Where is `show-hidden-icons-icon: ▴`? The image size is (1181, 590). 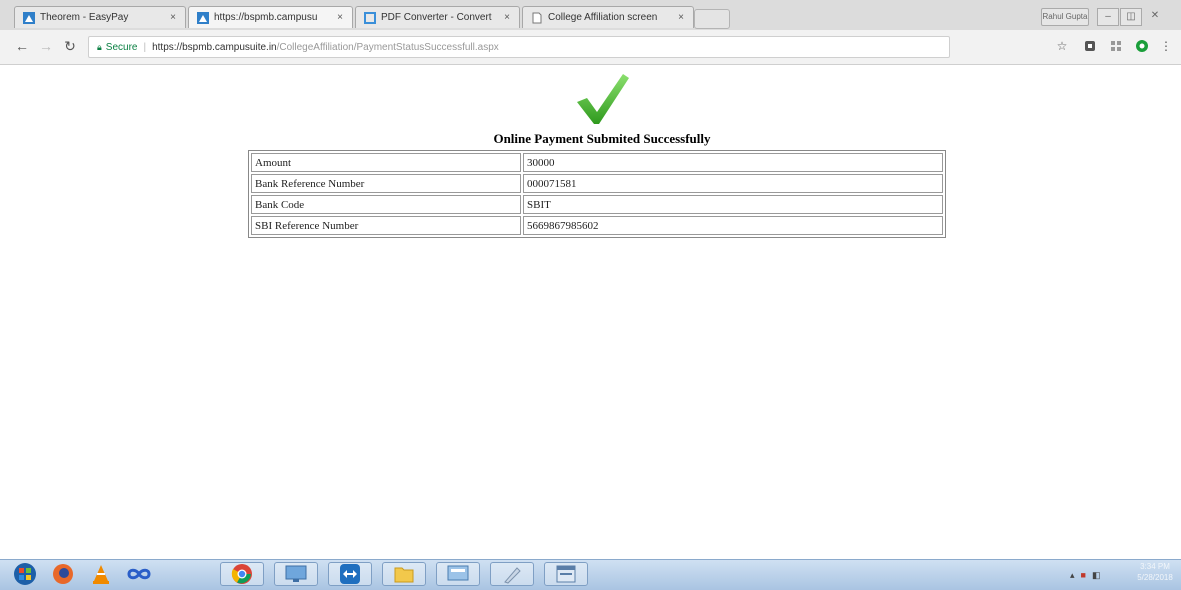 show-hidden-icons-icon: ▴ is located at coordinates (1072, 575).